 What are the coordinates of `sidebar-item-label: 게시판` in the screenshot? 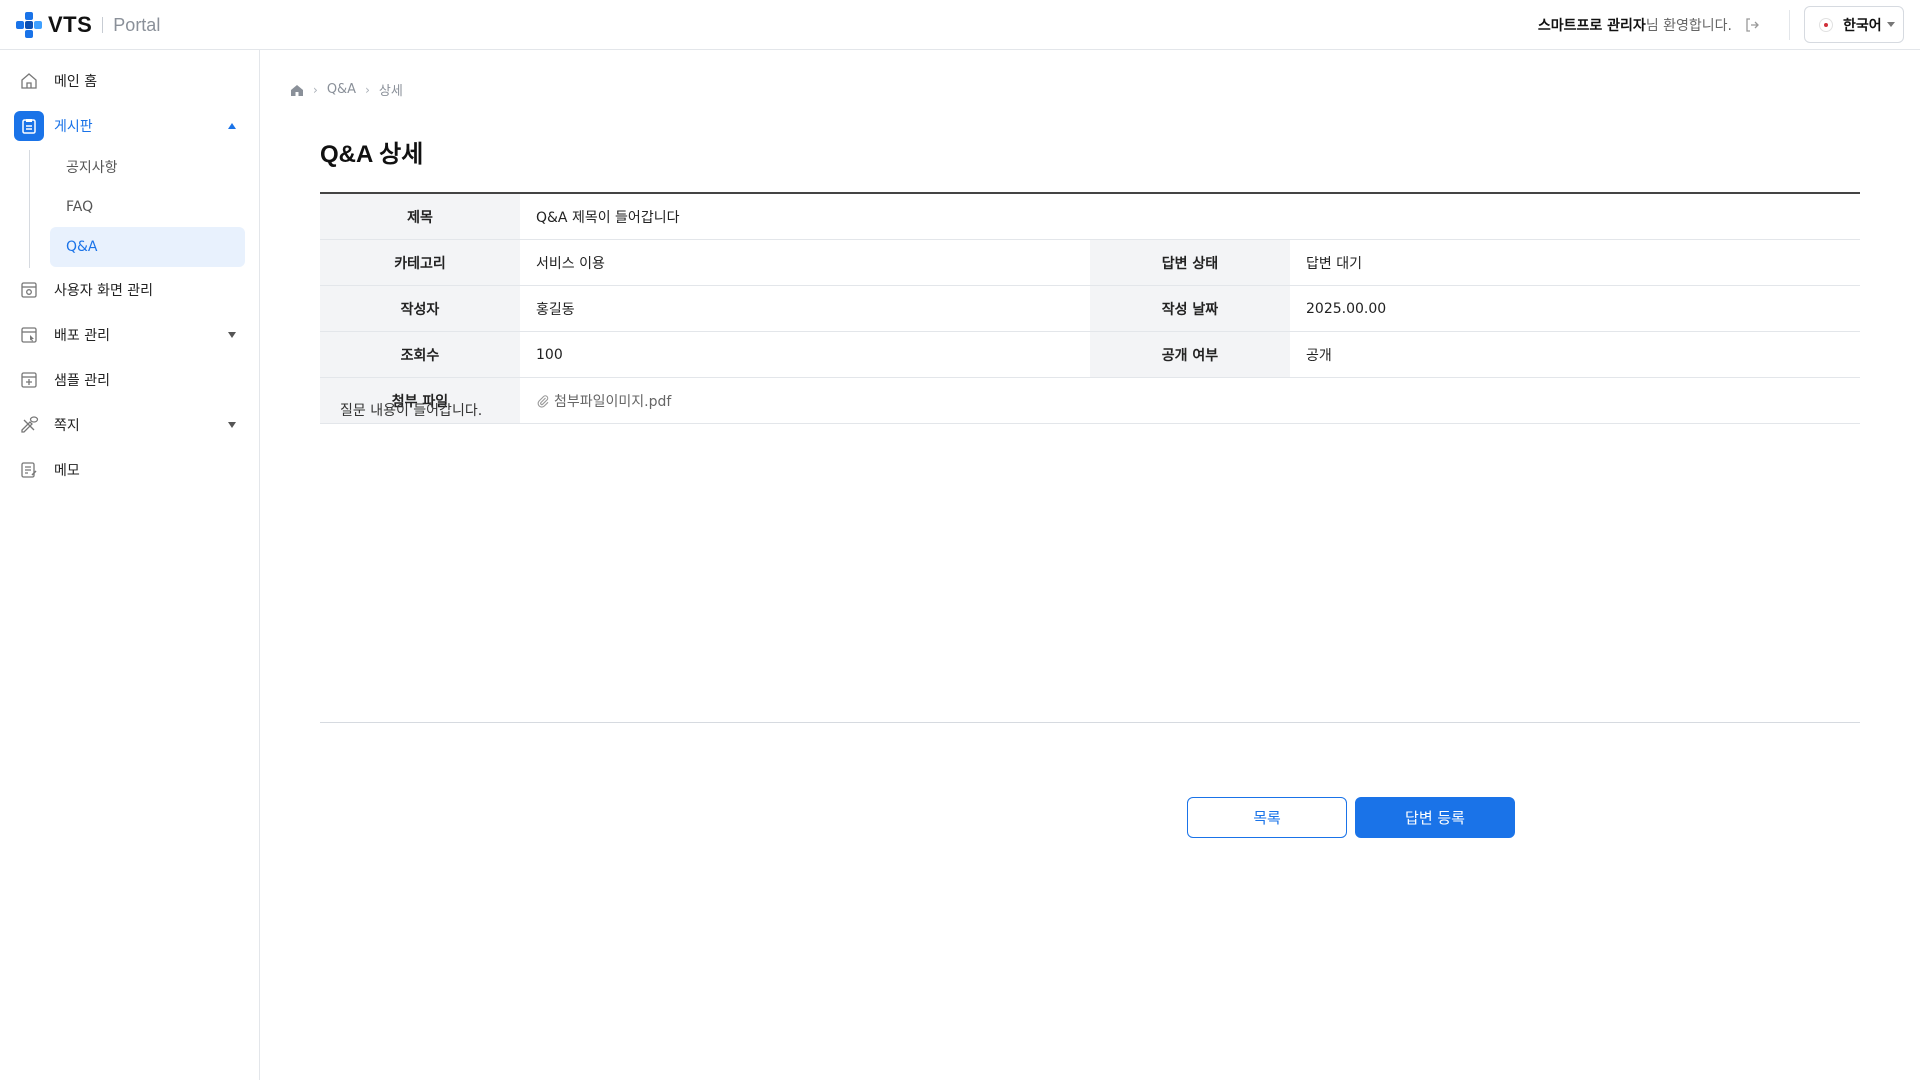 It's located at (73, 127).